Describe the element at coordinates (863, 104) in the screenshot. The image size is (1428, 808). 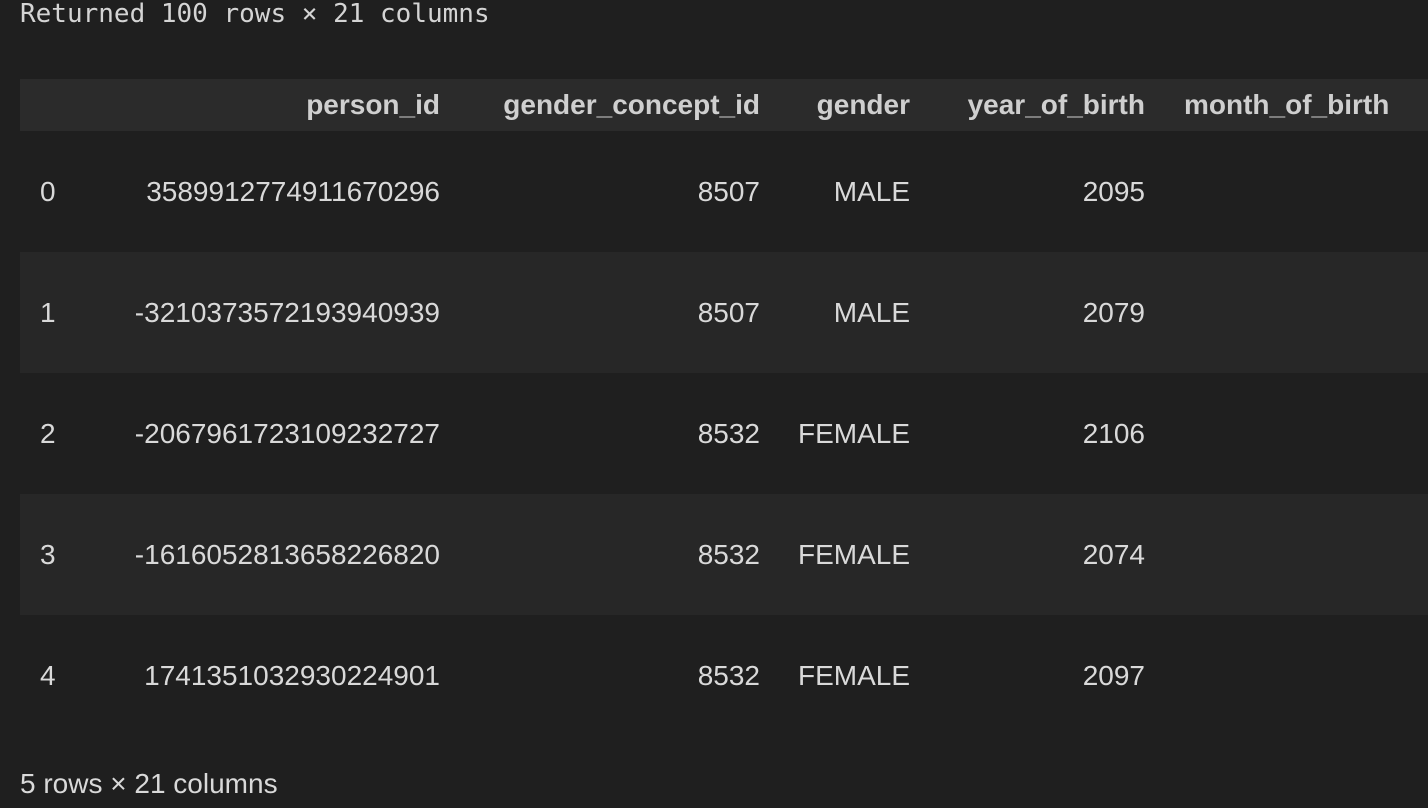
I see `column-header-gender: gender` at that location.